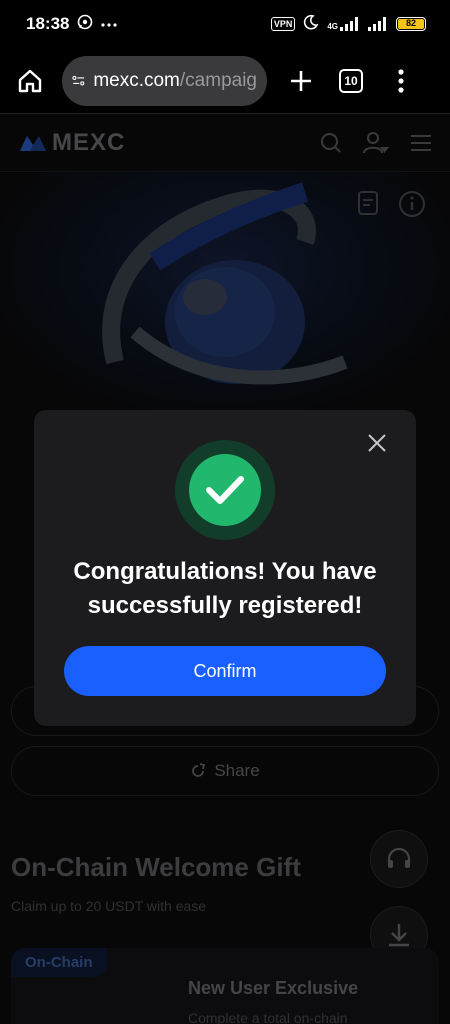 Image resolution: width=450 pixels, height=1024 pixels. I want to click on close-button, so click(377, 443).